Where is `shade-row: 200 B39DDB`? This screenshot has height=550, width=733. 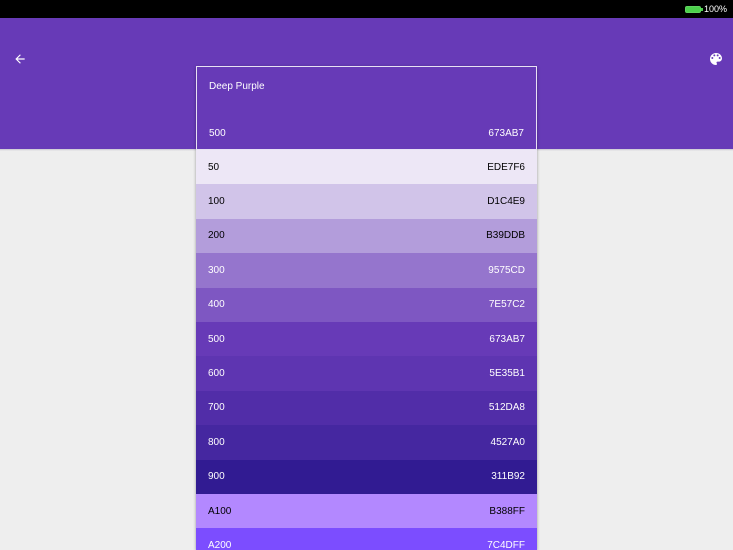 shade-row: 200 B39DDB is located at coordinates (366, 236).